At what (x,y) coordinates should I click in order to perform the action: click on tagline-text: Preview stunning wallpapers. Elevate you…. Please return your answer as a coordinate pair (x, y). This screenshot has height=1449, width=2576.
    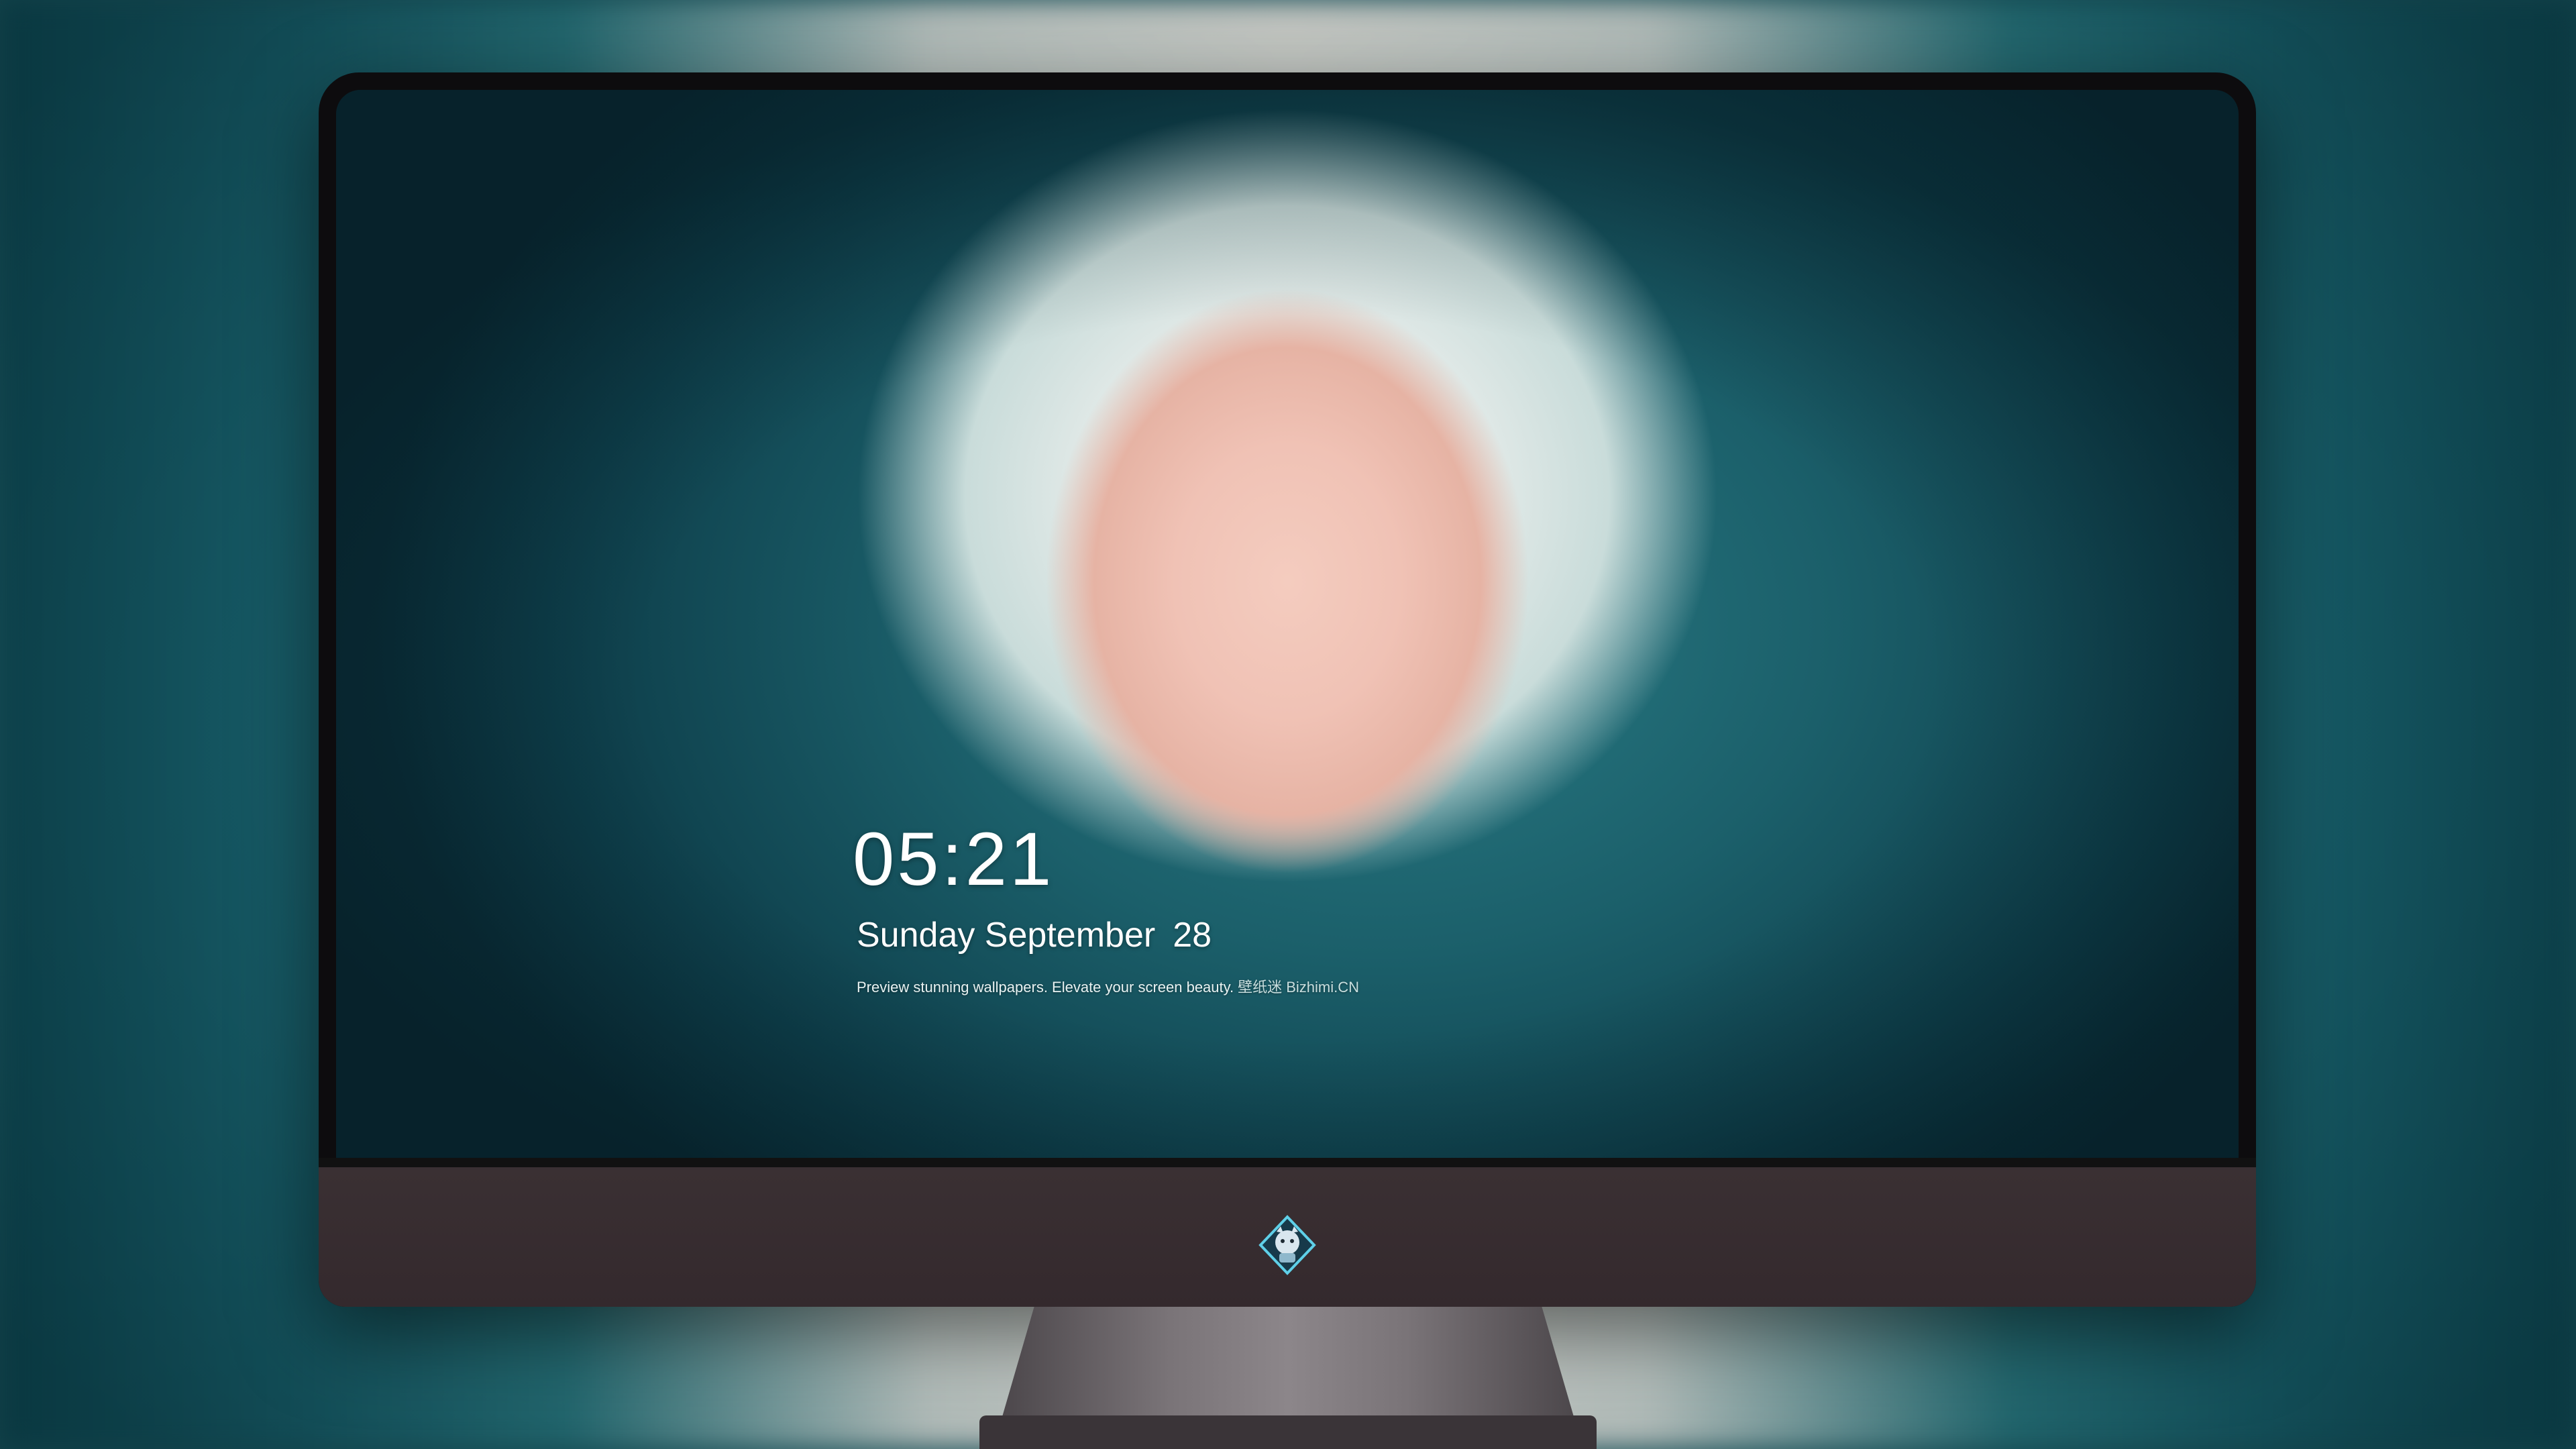
    Looking at the image, I should click on (1045, 987).